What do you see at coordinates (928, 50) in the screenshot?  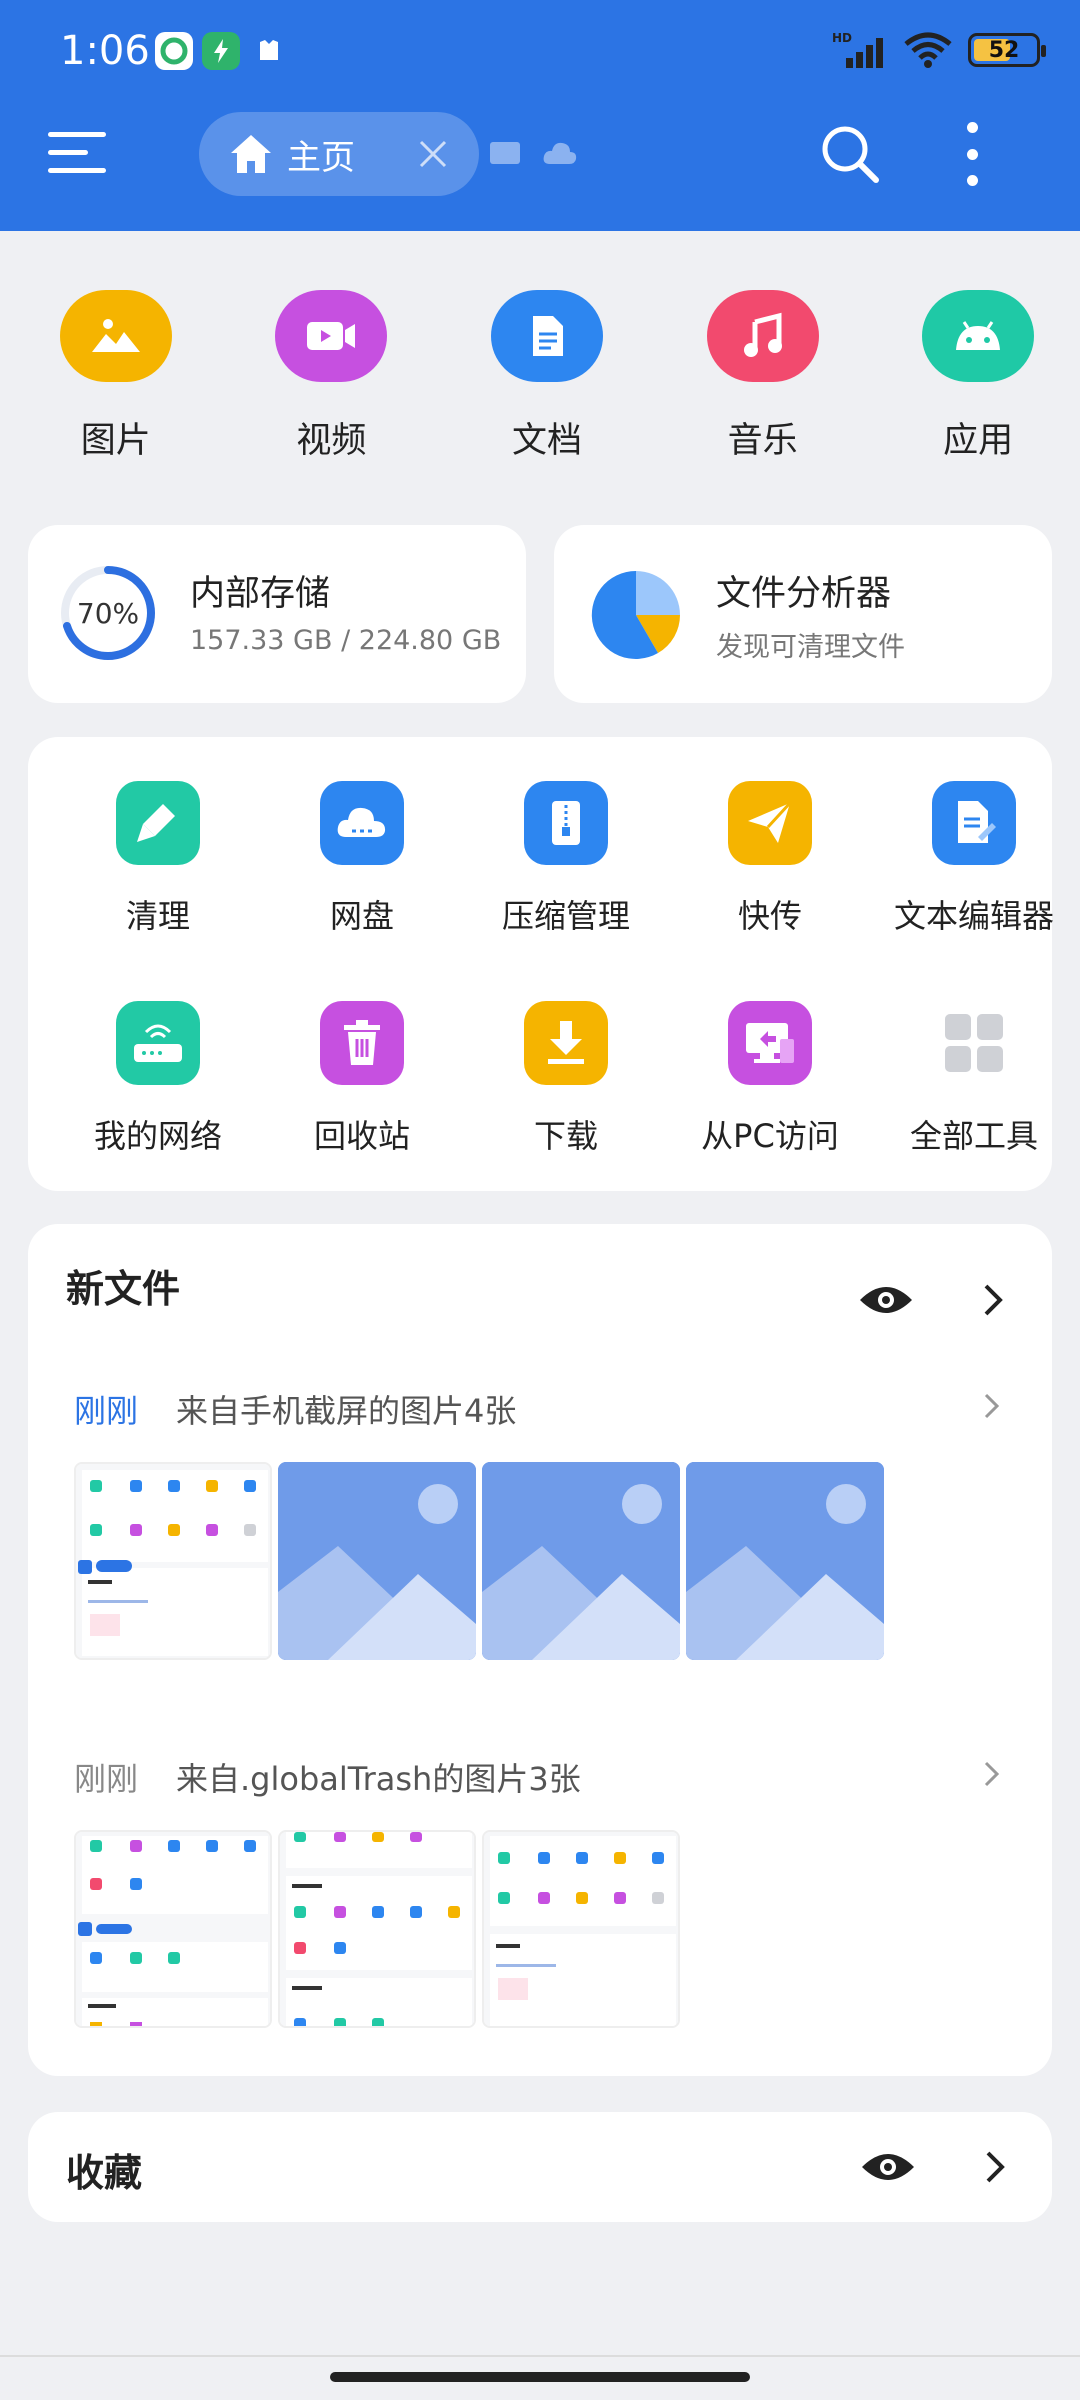 I see `wifi-icon` at bounding box center [928, 50].